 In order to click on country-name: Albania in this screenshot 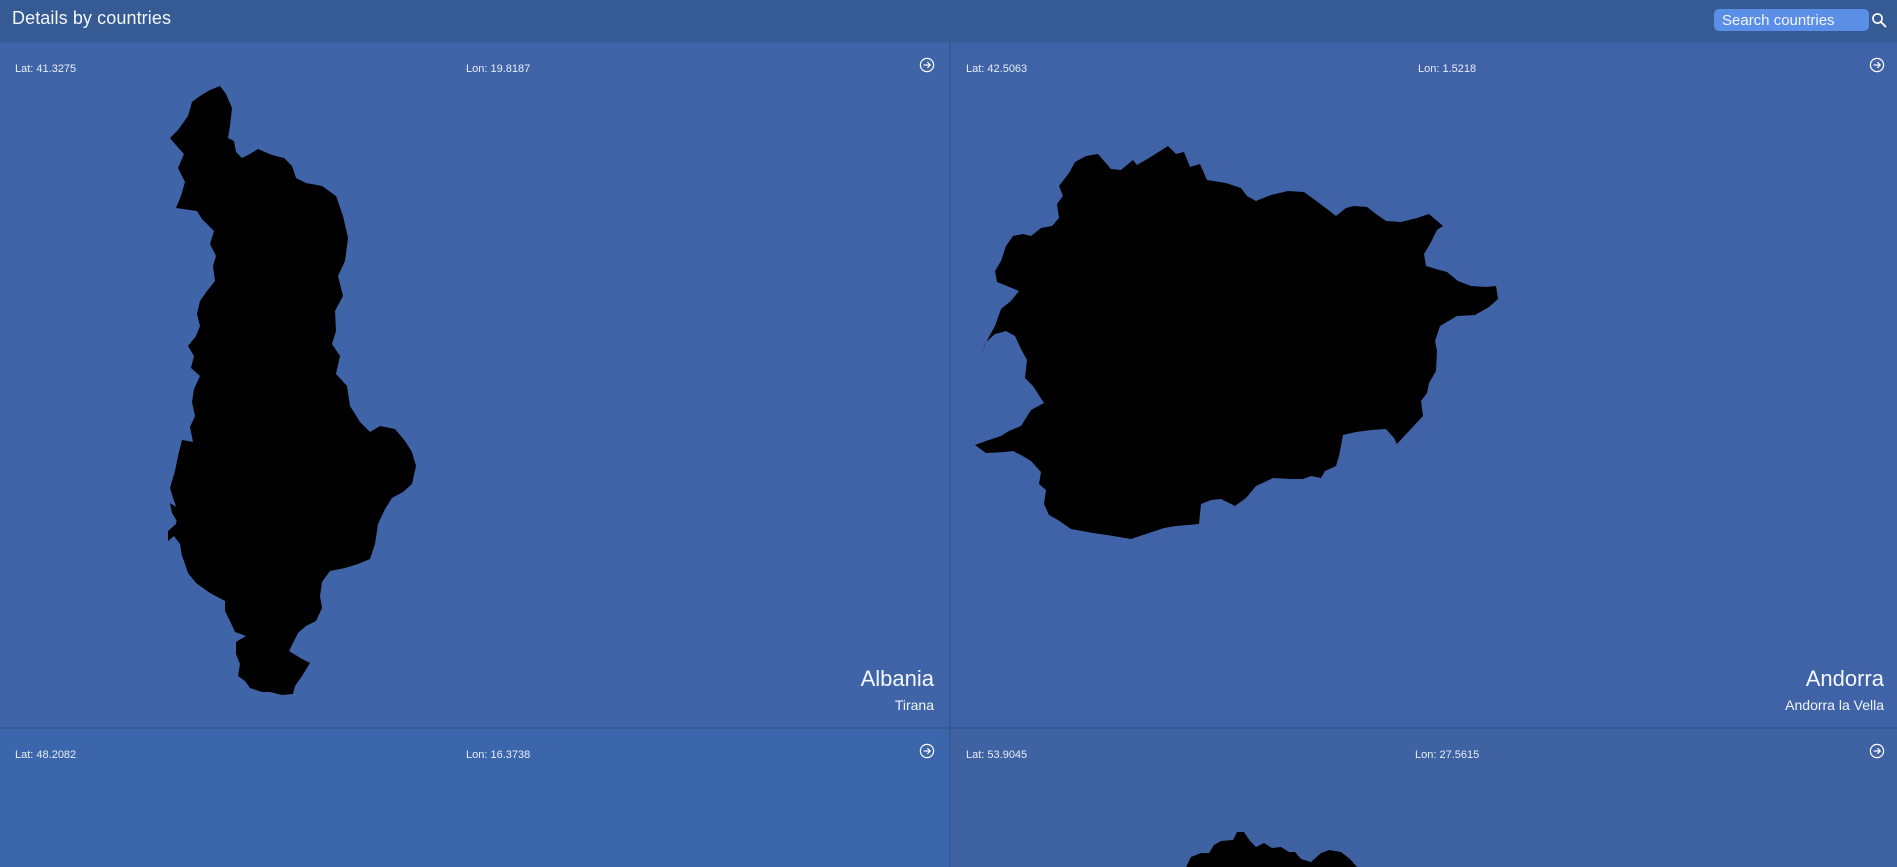, I will do `click(897, 678)`.